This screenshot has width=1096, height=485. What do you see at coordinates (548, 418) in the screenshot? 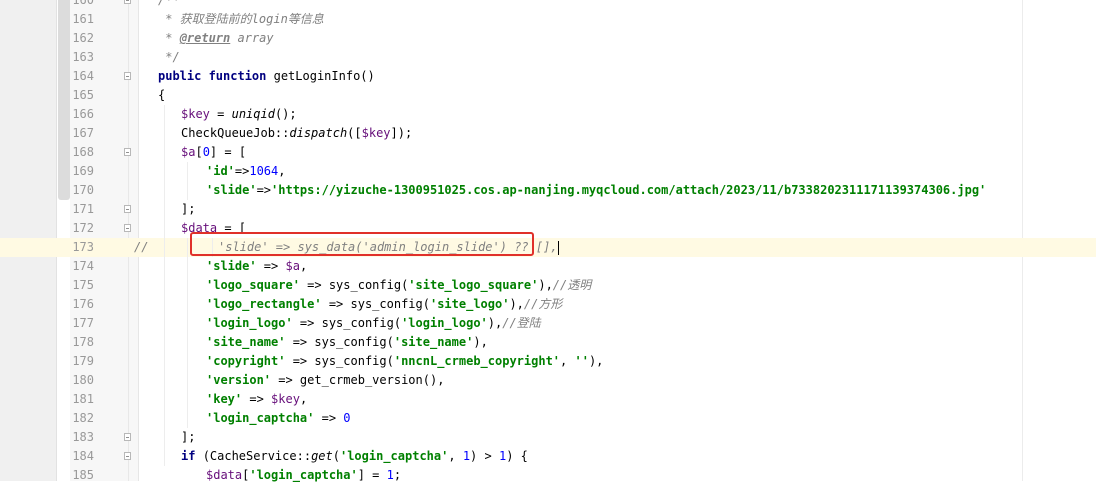
I see `code-line: 182 'login_captcha' => 0` at bounding box center [548, 418].